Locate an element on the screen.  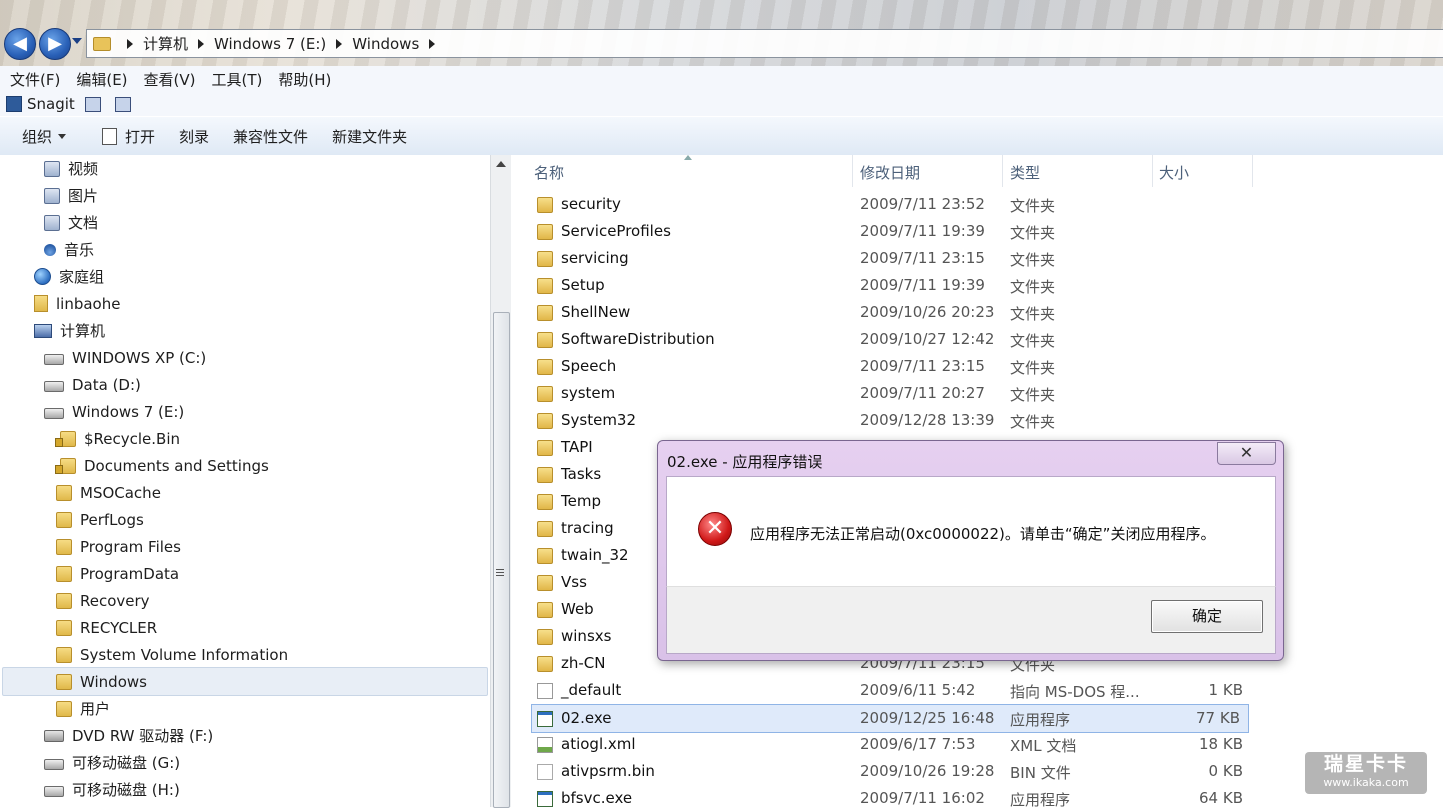
nav-item-folder: $Recycle.Bin is located at coordinates (117, 438).